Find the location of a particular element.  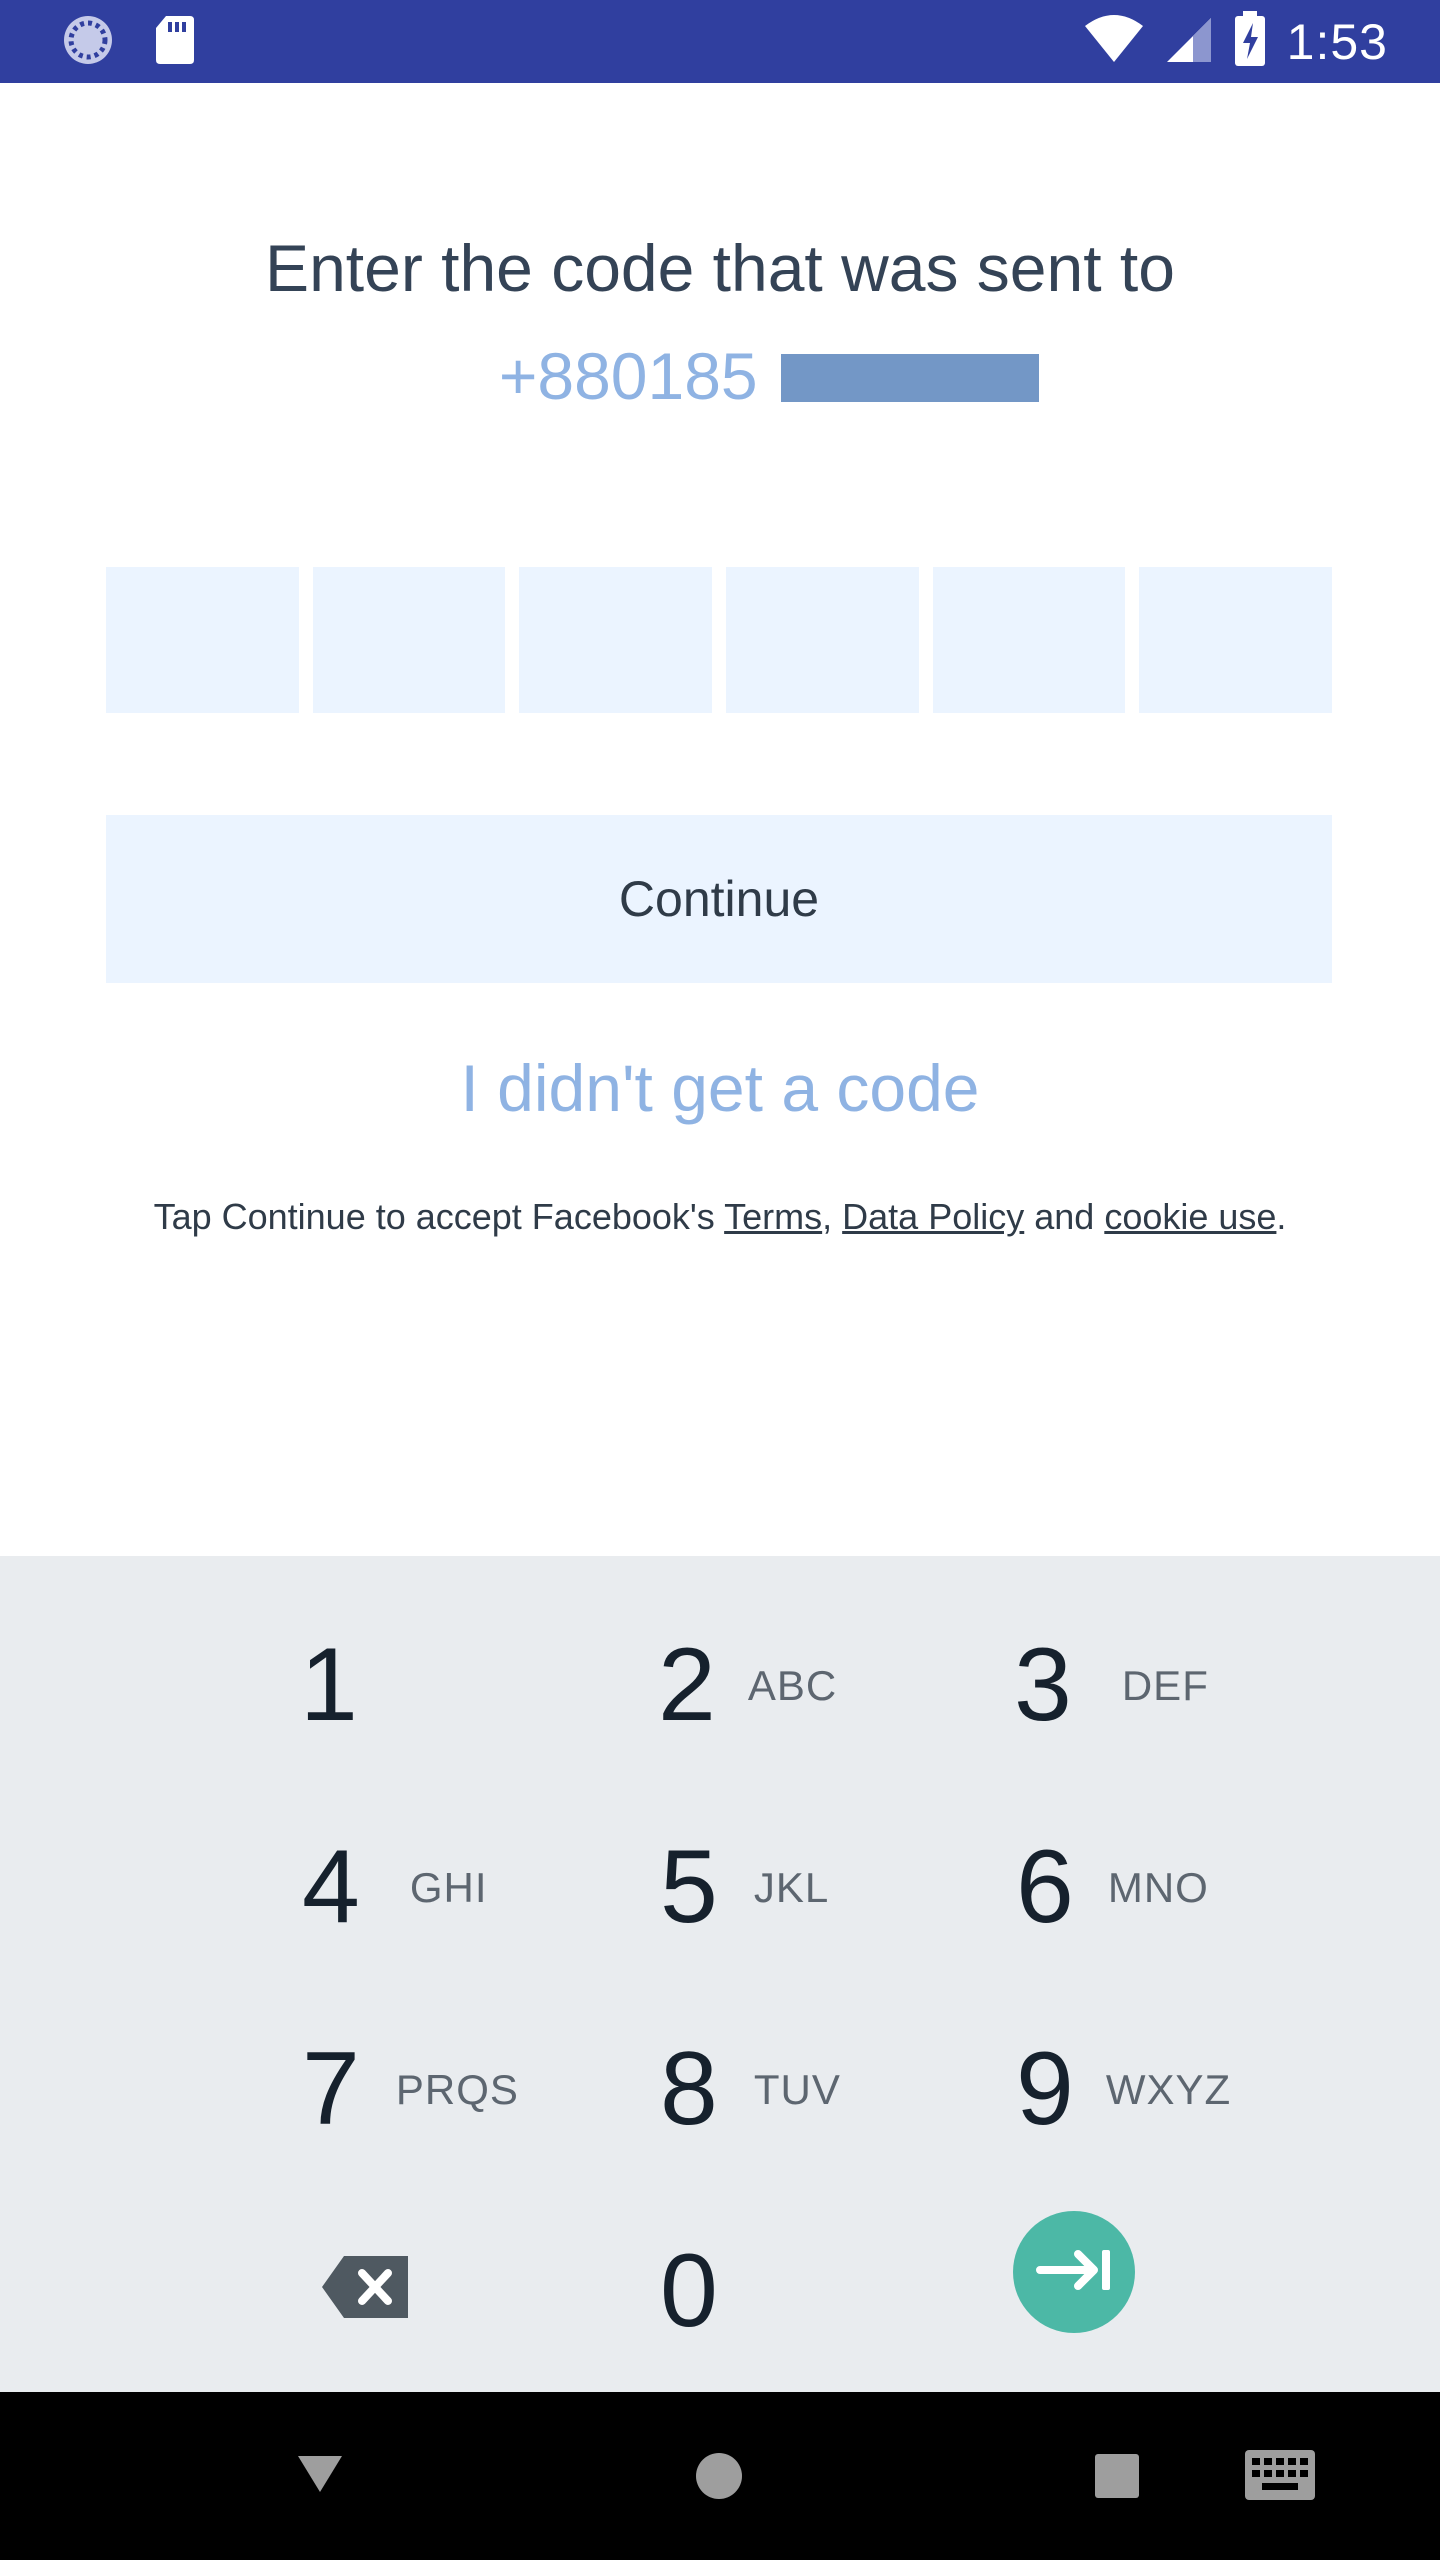

key-9: 9 WXYZ is located at coordinates (1123, 2089).